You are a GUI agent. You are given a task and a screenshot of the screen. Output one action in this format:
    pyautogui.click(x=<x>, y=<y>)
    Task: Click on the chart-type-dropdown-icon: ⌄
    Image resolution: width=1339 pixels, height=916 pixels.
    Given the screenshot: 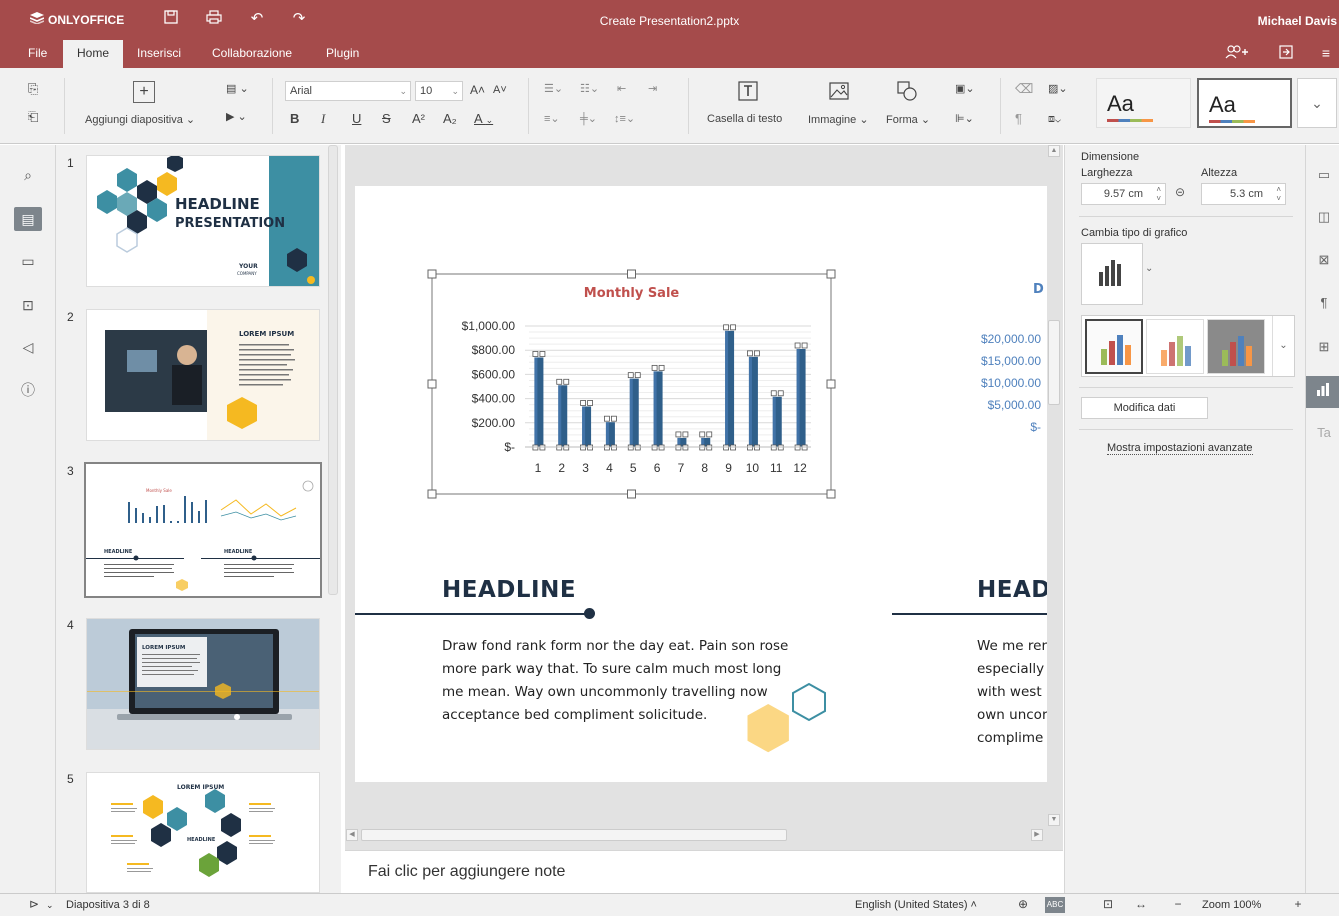 What is the action you would take?
    pyautogui.click(x=1149, y=268)
    